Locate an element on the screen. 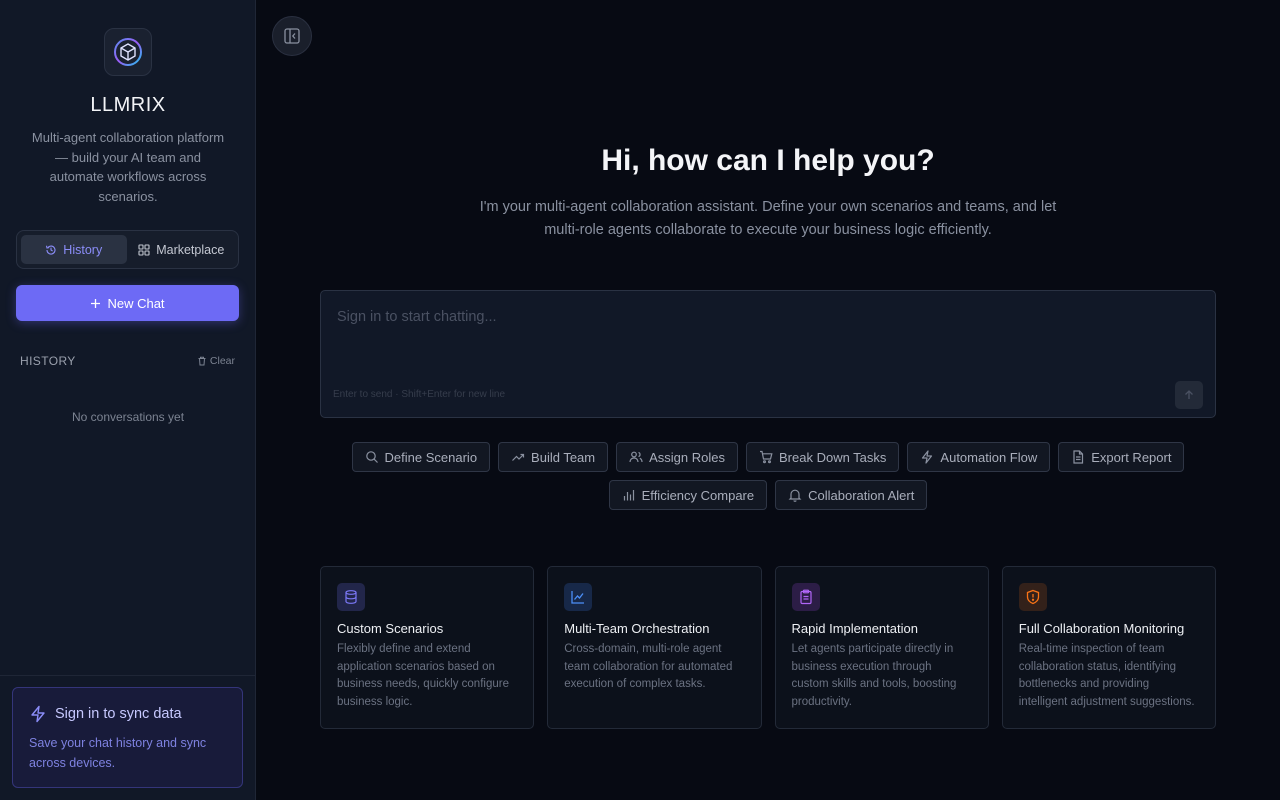  cube-logo-icon is located at coordinates (128, 52).